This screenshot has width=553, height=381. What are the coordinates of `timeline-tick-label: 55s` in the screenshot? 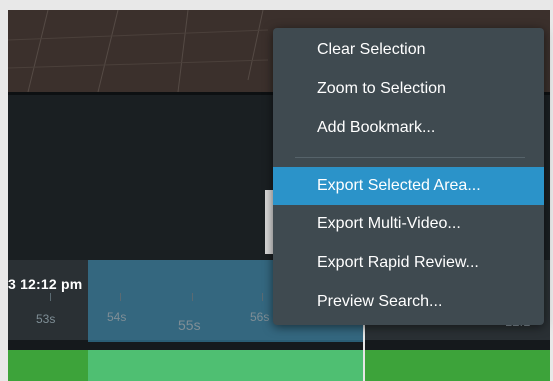 It's located at (189, 325).